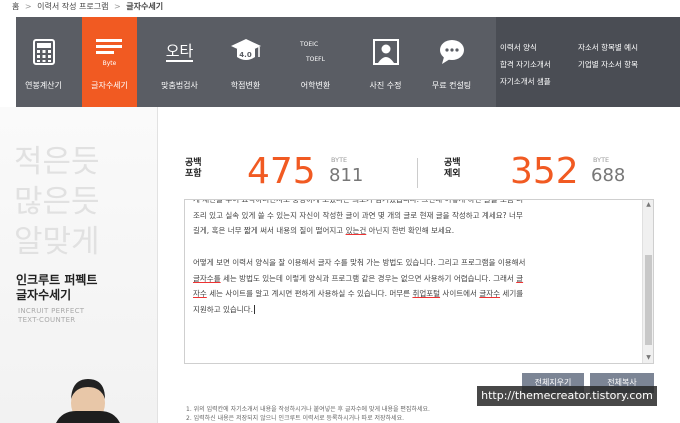 This screenshot has width=680, height=423. I want to click on consultant-photo, so click(88, 399).